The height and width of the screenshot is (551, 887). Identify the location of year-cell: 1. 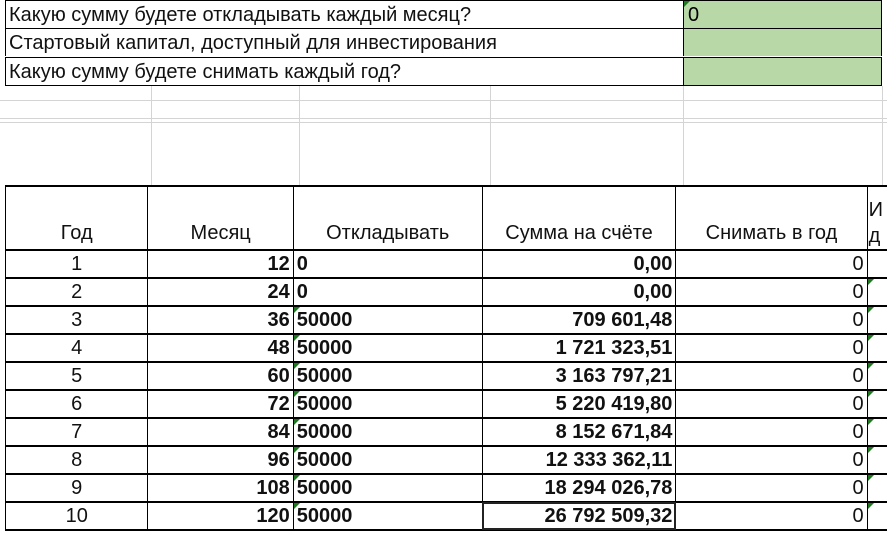
(76, 264).